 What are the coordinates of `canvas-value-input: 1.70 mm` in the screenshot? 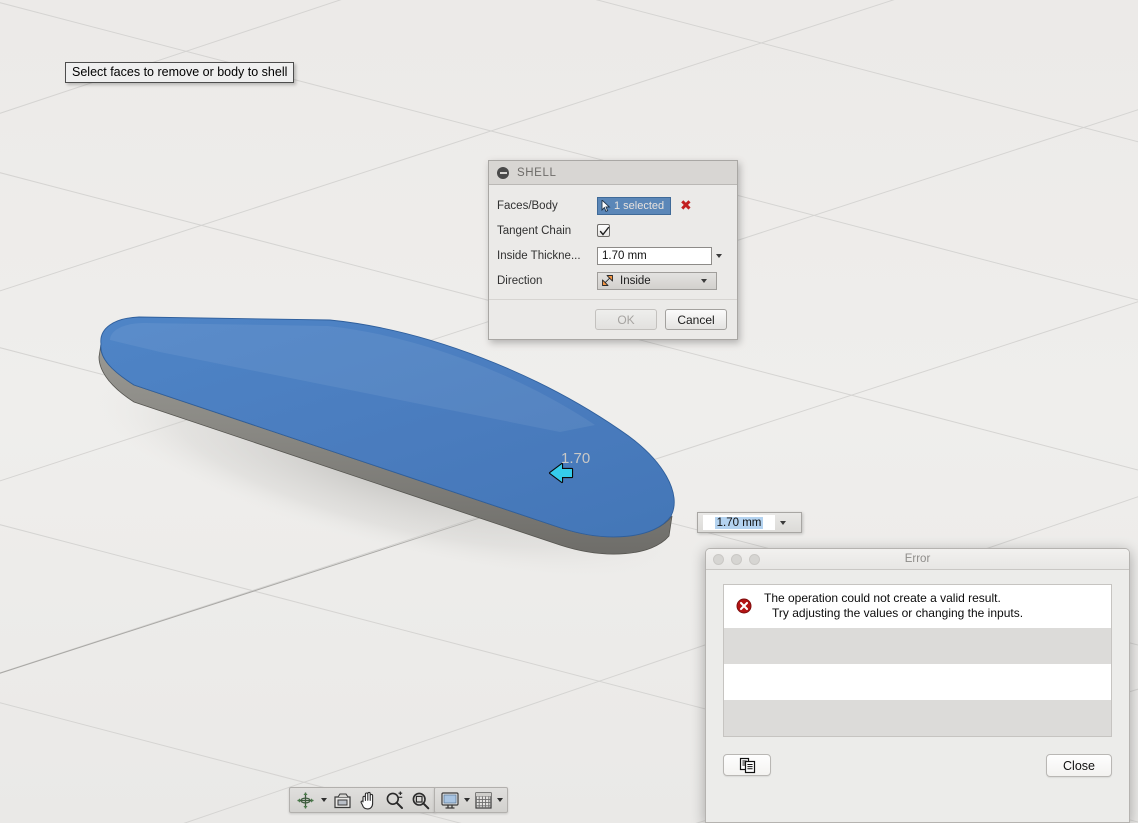 It's located at (739, 522).